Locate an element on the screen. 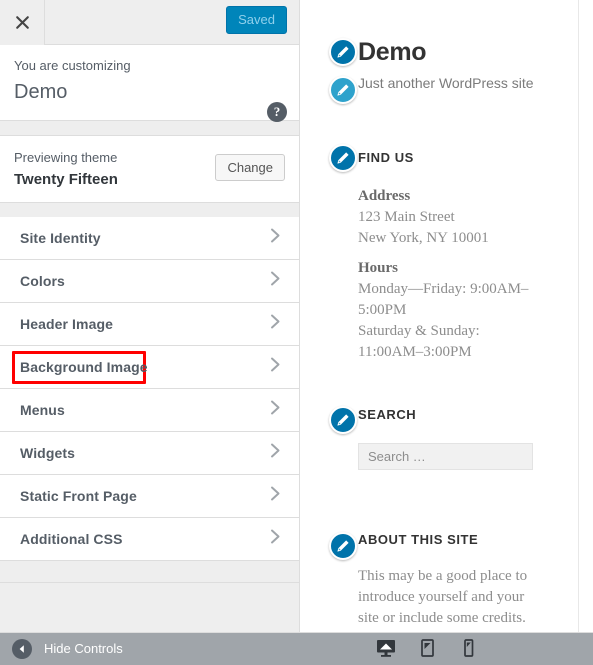  sidebar-gap-strip is located at coordinates (149, 128).